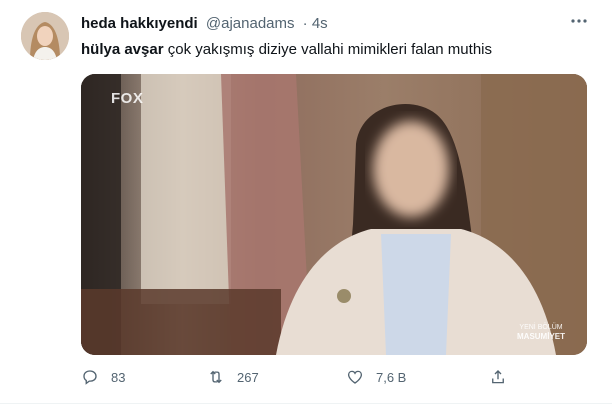 This screenshot has height=407, width=612. What do you see at coordinates (250, 23) in the screenshot?
I see `author-handle: @ajanadams` at bounding box center [250, 23].